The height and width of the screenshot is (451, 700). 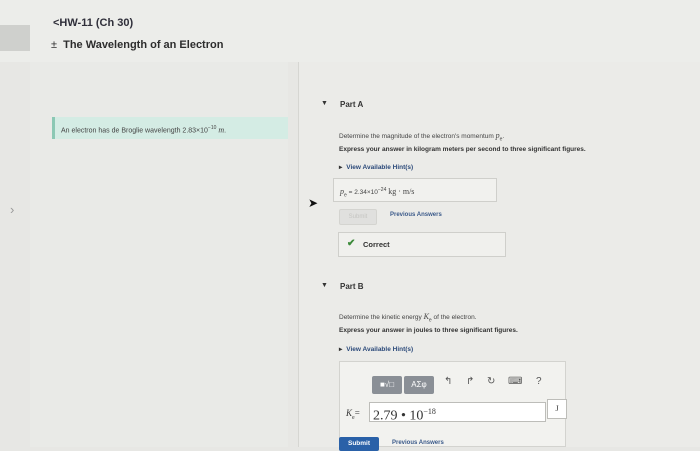 What do you see at coordinates (313, 203) in the screenshot?
I see `mouse-cursor-icon: ➤` at bounding box center [313, 203].